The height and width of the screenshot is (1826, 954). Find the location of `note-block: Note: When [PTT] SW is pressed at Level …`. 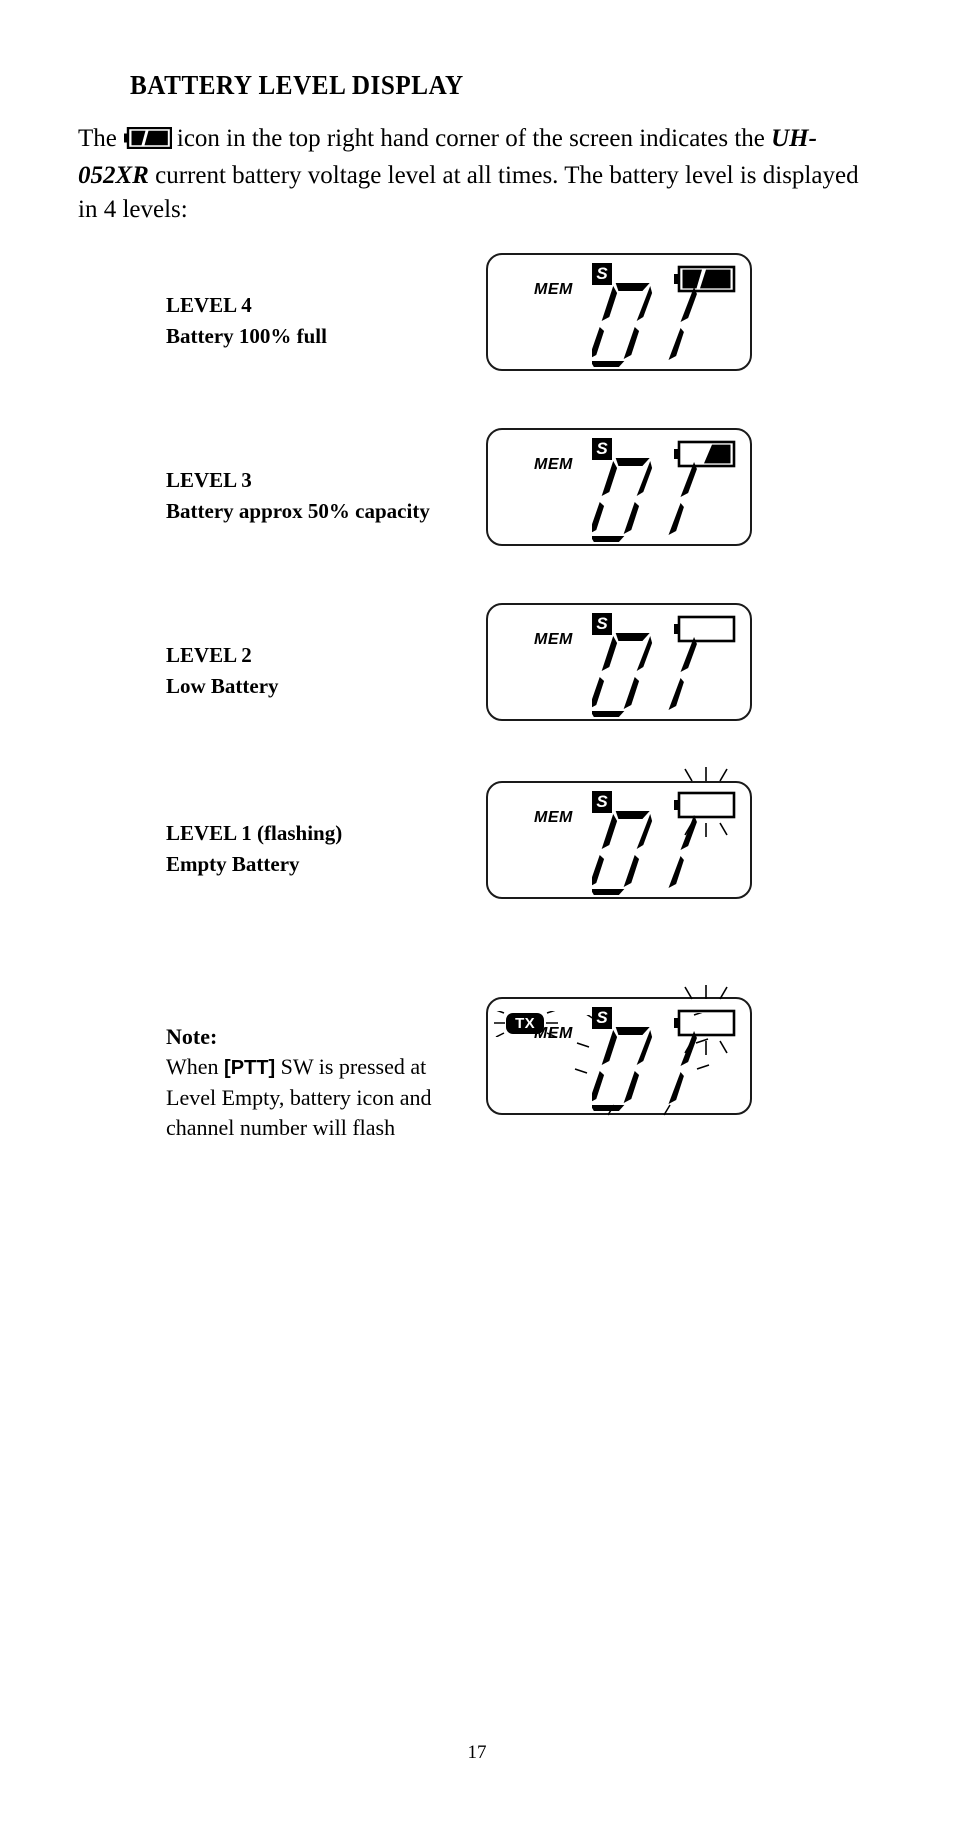

note-block: Note: When [PTT] SW is pressed at Level … is located at coordinates (316, 1082).